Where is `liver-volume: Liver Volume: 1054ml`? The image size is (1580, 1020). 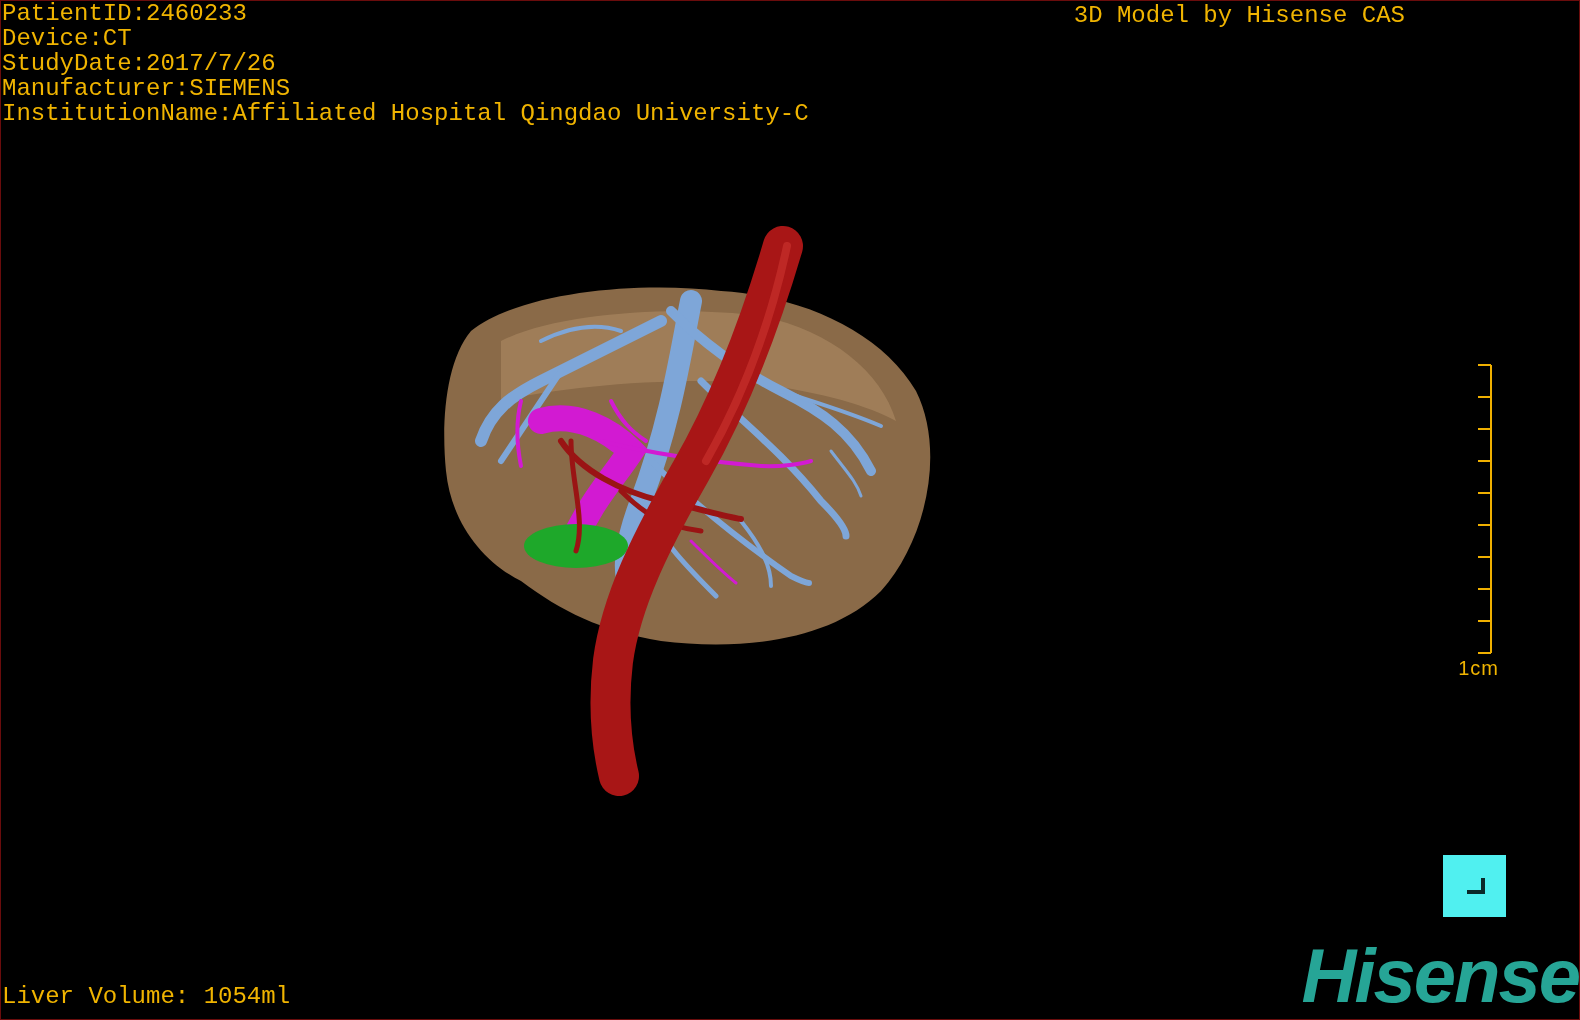 liver-volume: Liver Volume: 1054ml is located at coordinates (146, 996).